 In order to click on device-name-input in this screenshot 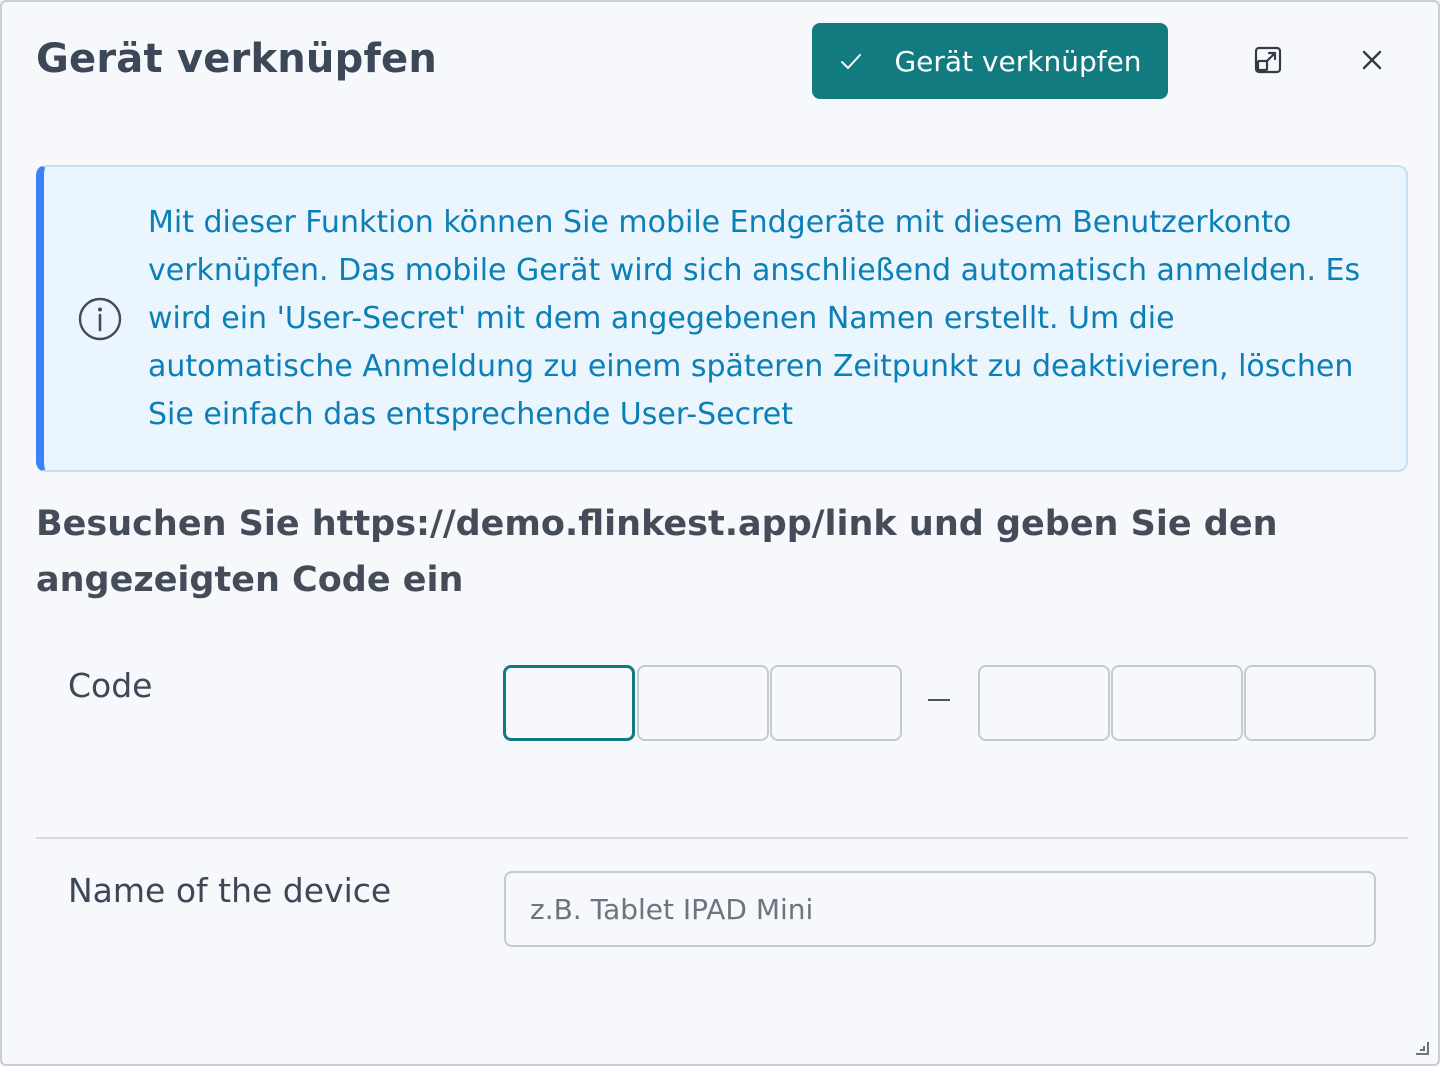, I will do `click(940, 909)`.